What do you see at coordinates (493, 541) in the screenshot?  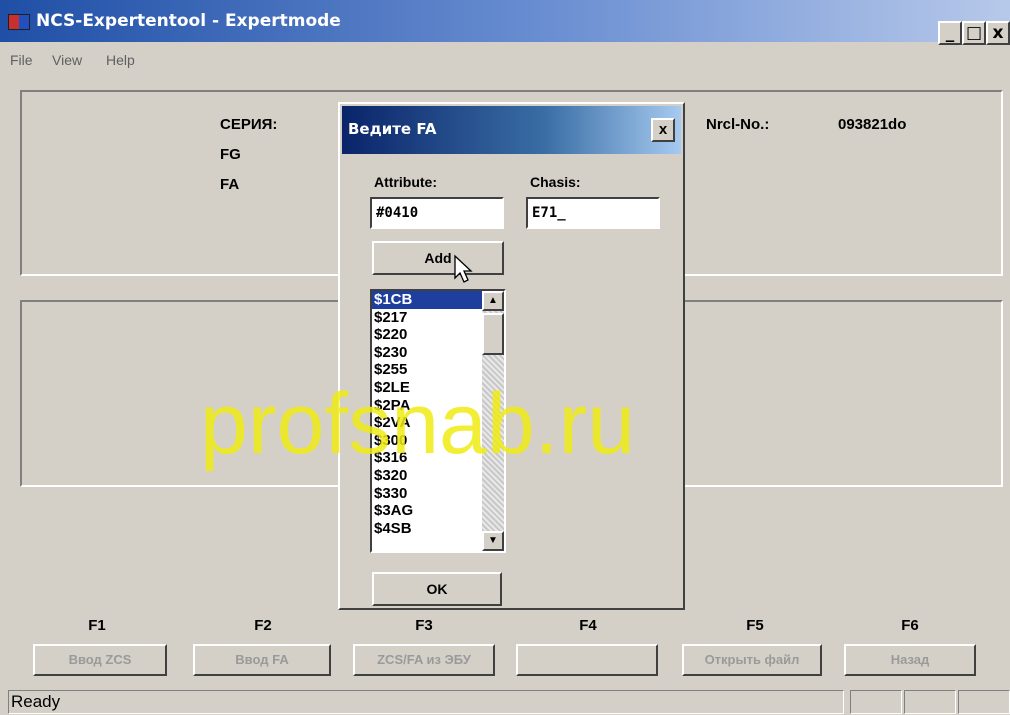 I see `scroll-down-icon: ▼` at bounding box center [493, 541].